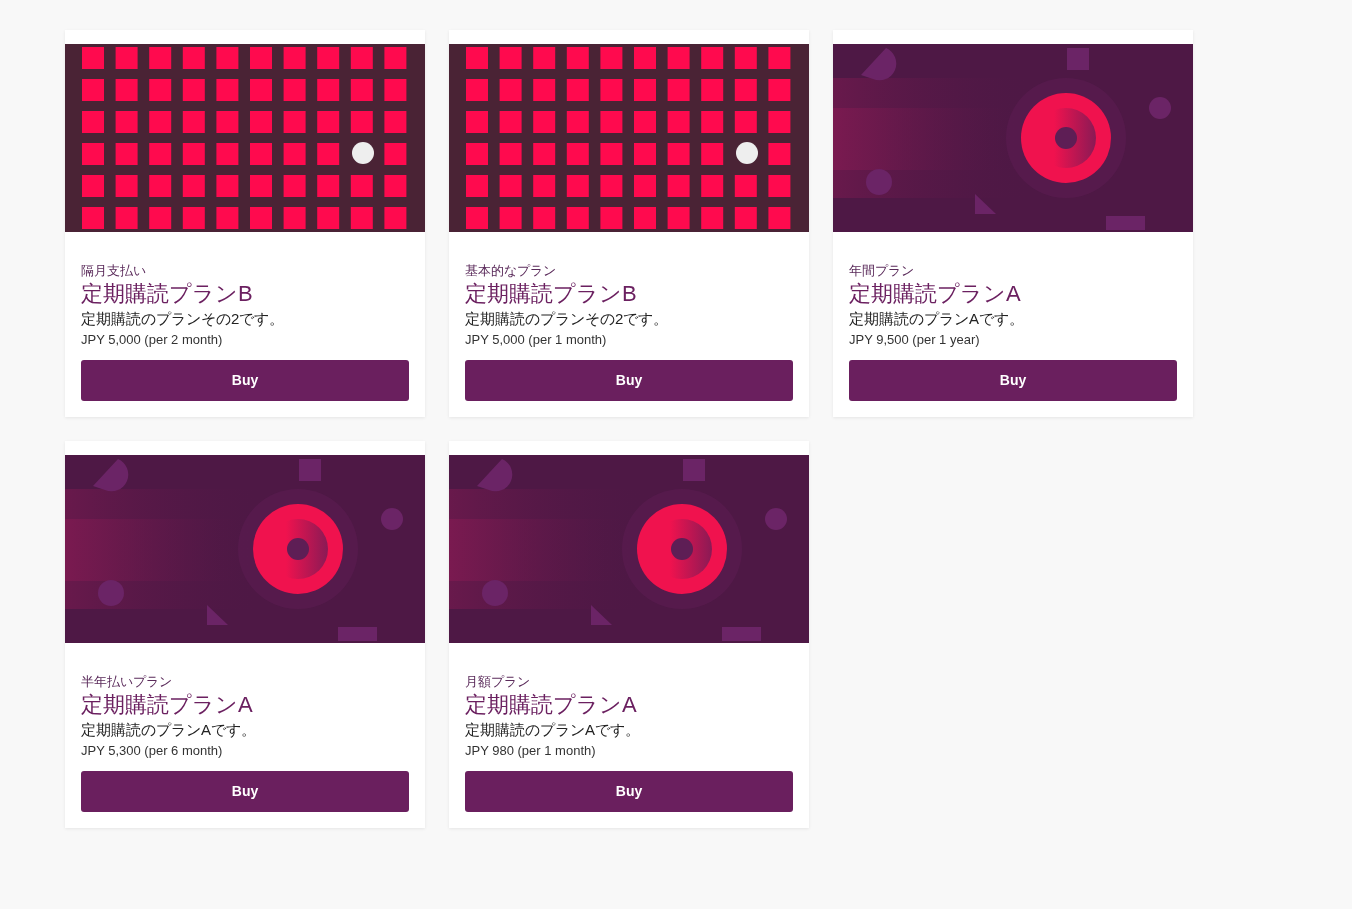 The image size is (1352, 909). Describe the element at coordinates (126, 682) in the screenshot. I see `plan-category: 半年払いプラン` at that location.